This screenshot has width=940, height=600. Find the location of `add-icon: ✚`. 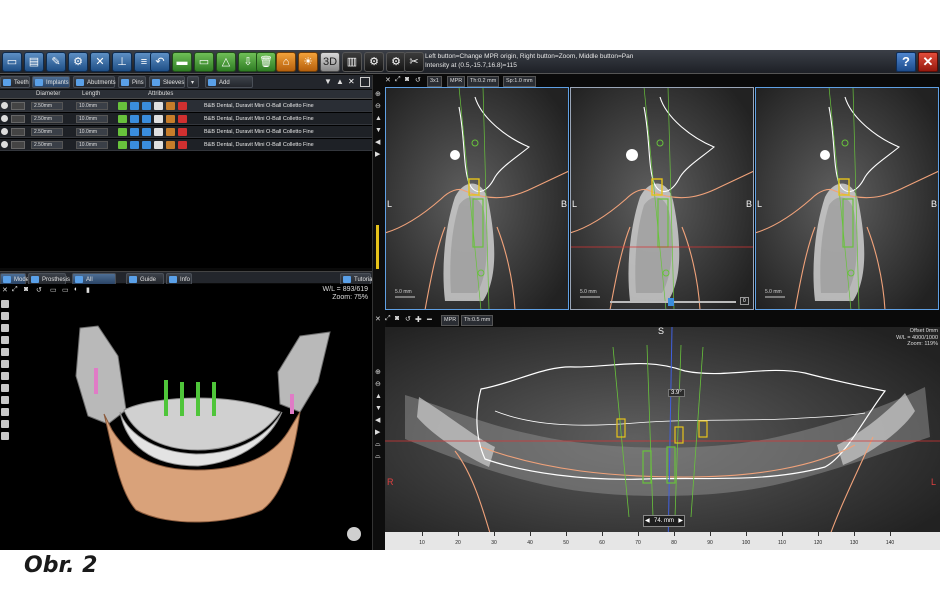

add-icon: ✚ is located at coordinates (418, 319).